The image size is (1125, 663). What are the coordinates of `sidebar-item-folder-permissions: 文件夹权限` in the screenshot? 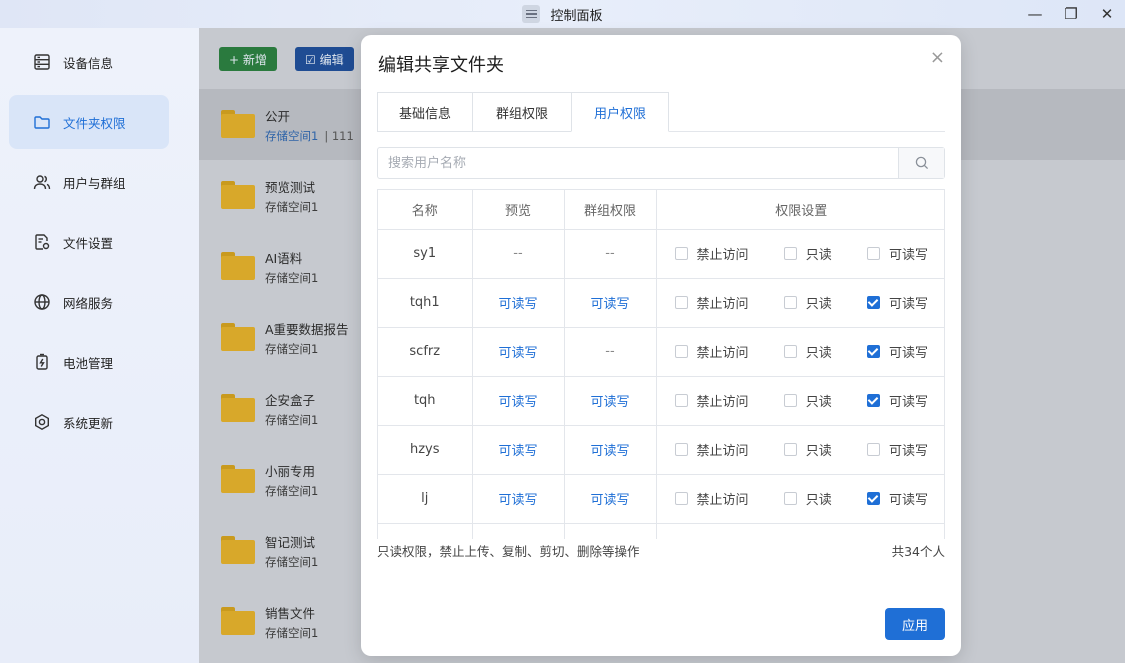 It's located at (89, 122).